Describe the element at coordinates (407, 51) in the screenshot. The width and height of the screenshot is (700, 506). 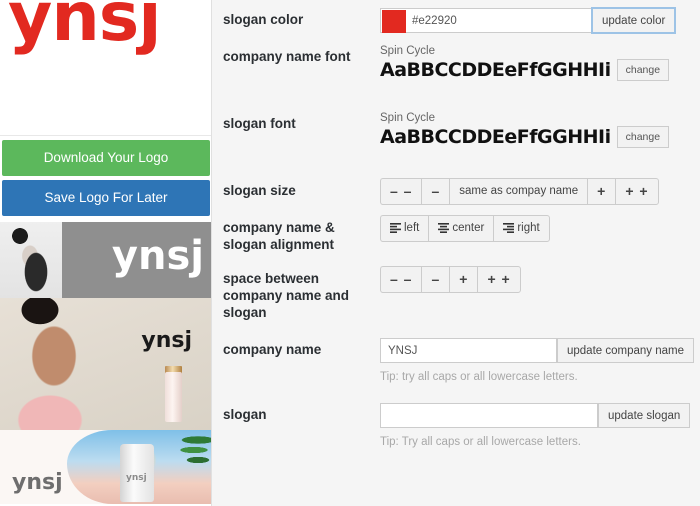
I see `company-font-name: Spin Cycle` at that location.